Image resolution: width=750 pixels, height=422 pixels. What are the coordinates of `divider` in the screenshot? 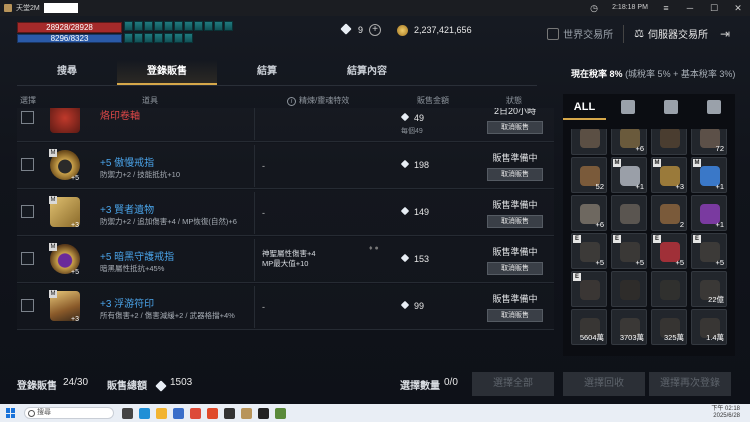 It's located at (254, 124).